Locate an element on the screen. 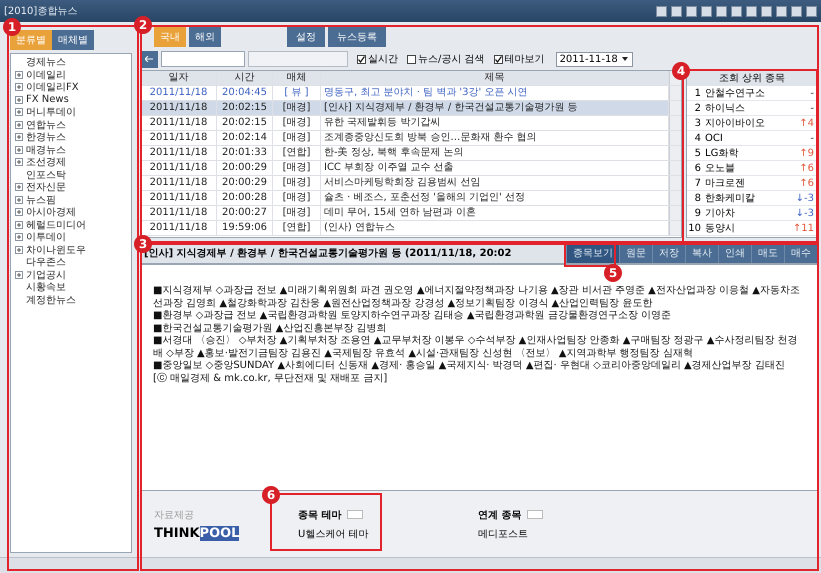 The height and width of the screenshot is (573, 821). article-button: 저장 is located at coordinates (668, 253).